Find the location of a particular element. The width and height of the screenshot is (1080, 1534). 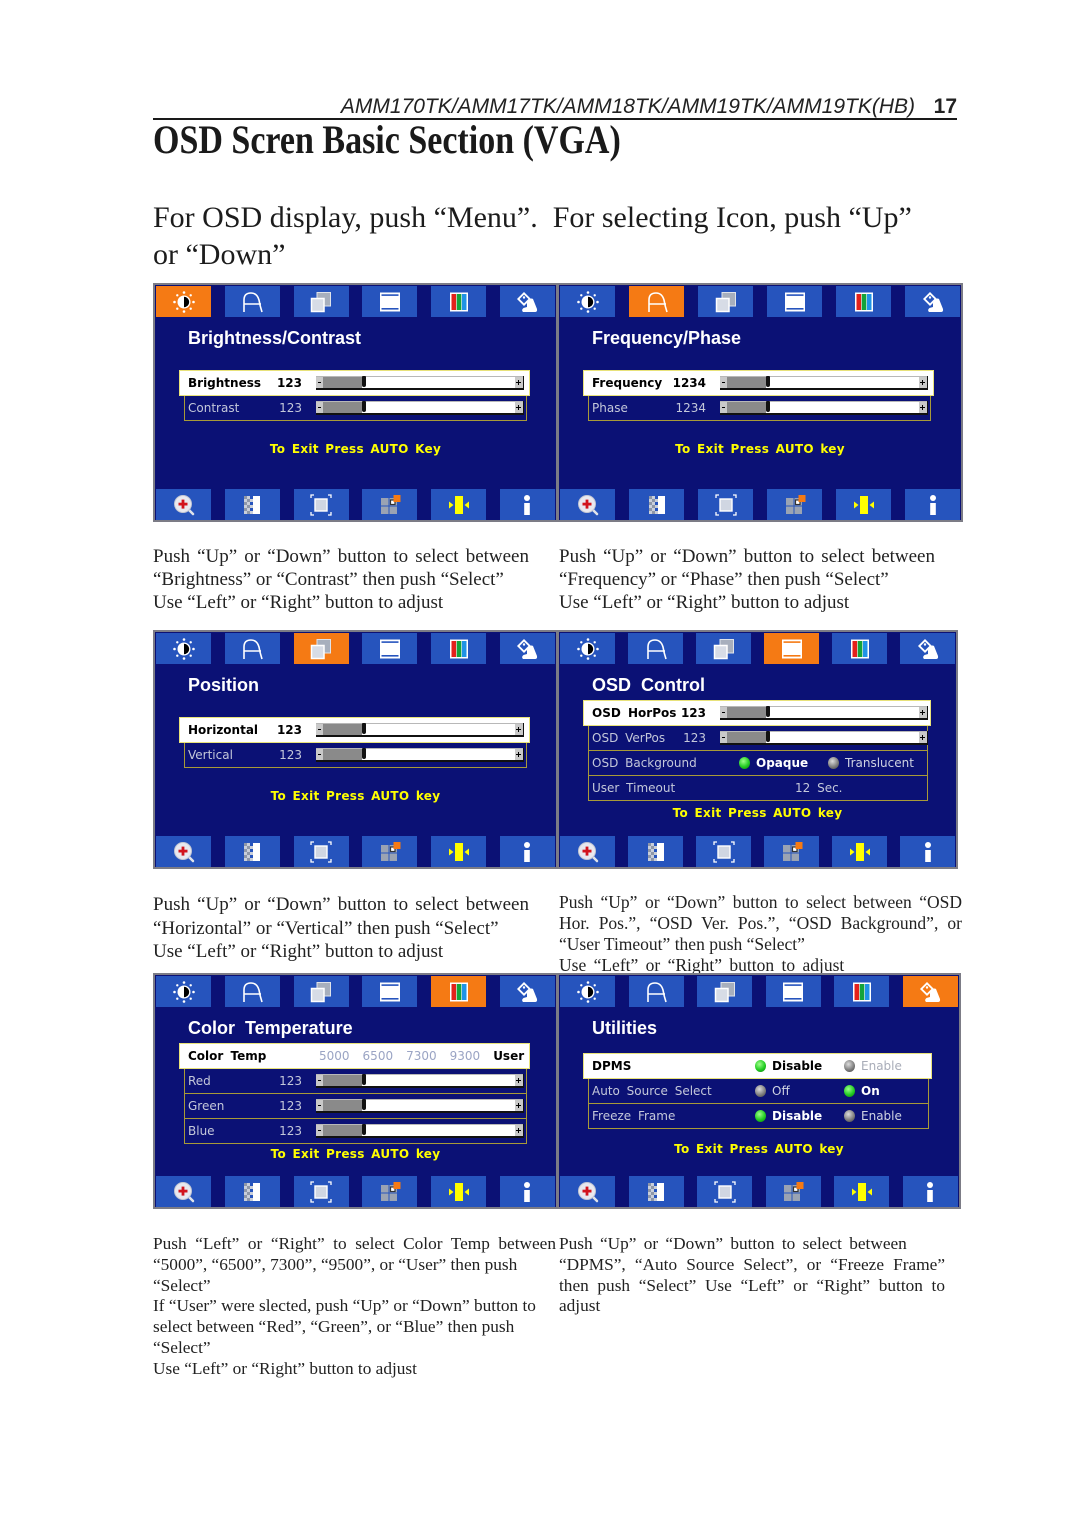

setting-row: Blue 123 is located at coordinates (355, 1131).